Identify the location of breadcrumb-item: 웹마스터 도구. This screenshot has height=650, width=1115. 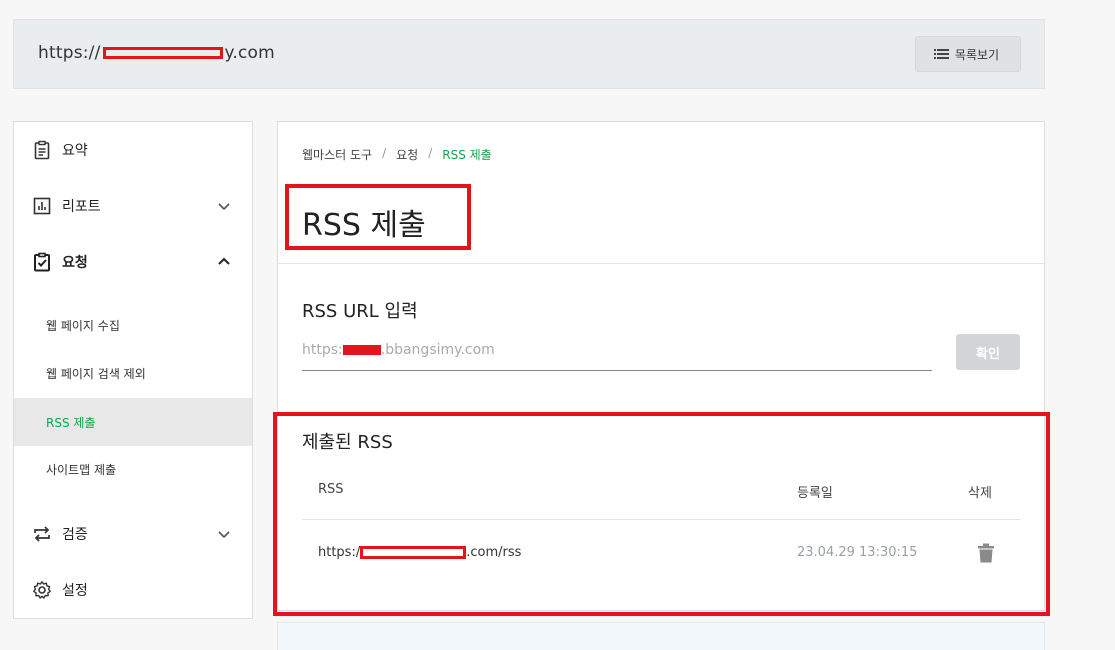
(337, 154).